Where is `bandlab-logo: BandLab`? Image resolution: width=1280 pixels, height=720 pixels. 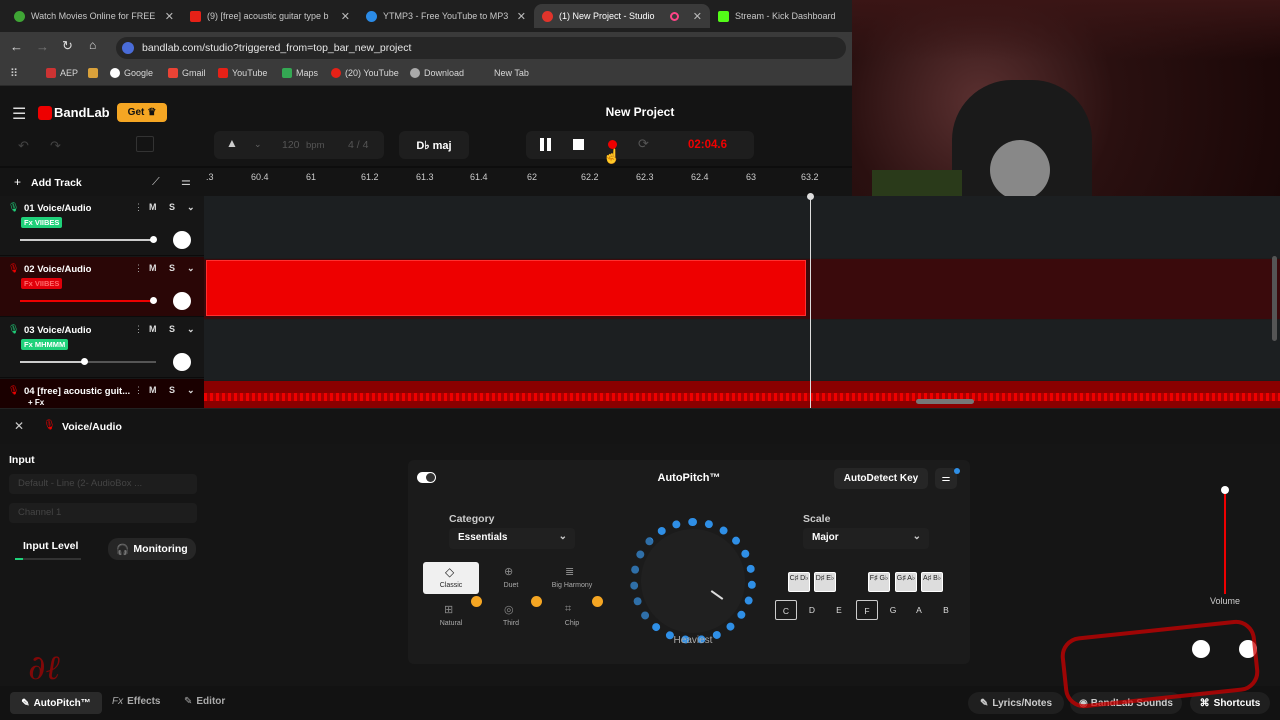
bandlab-logo: BandLab is located at coordinates (82, 112).